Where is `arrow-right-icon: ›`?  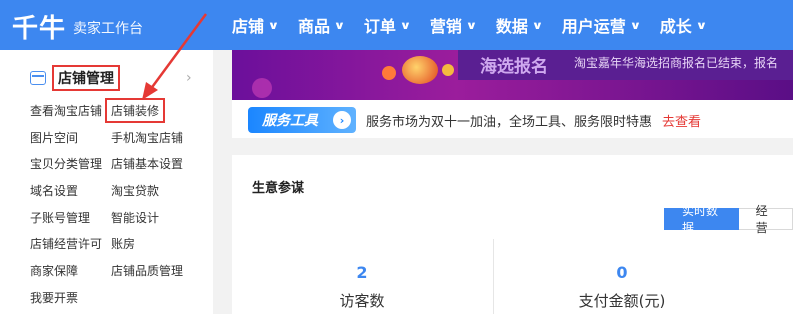
arrow-right-icon: › is located at coordinates (342, 120).